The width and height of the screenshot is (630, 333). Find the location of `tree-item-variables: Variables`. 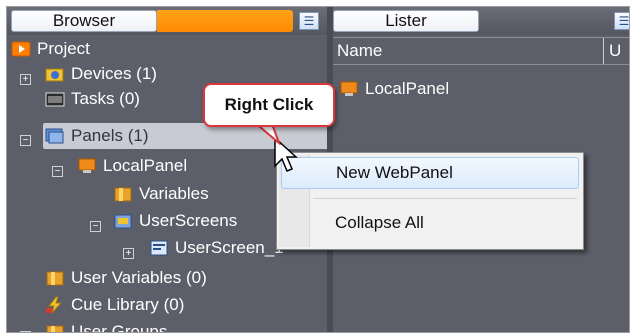

tree-item-variables: Variables is located at coordinates (161, 194).